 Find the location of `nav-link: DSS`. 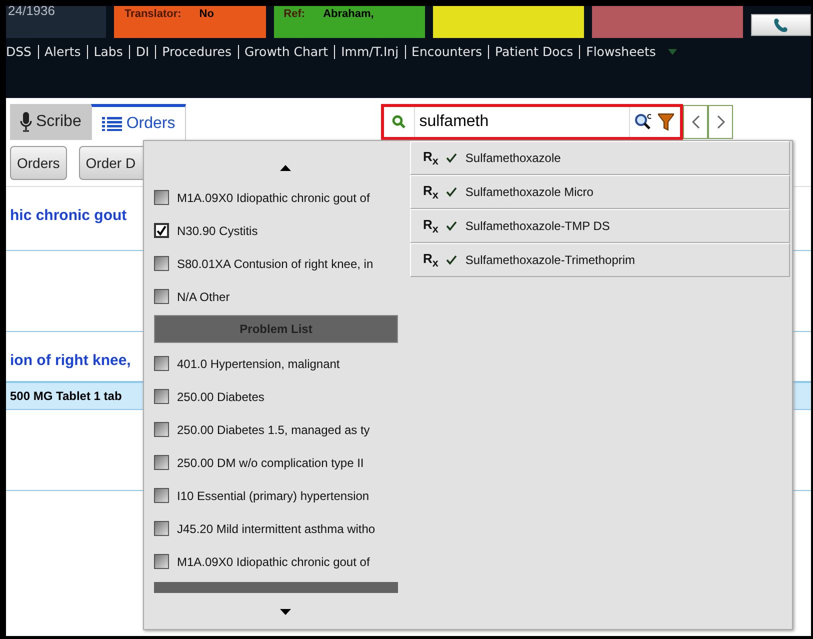

nav-link: DSS is located at coordinates (22, 52).